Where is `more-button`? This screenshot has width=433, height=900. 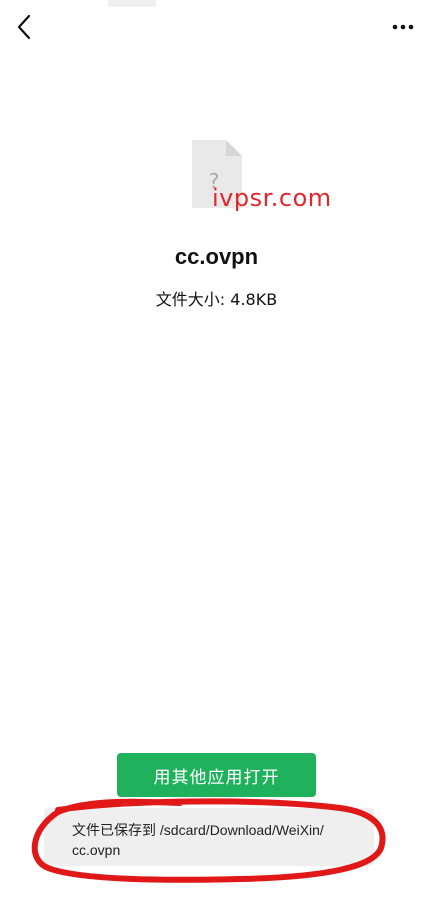
more-button is located at coordinates (403, 27).